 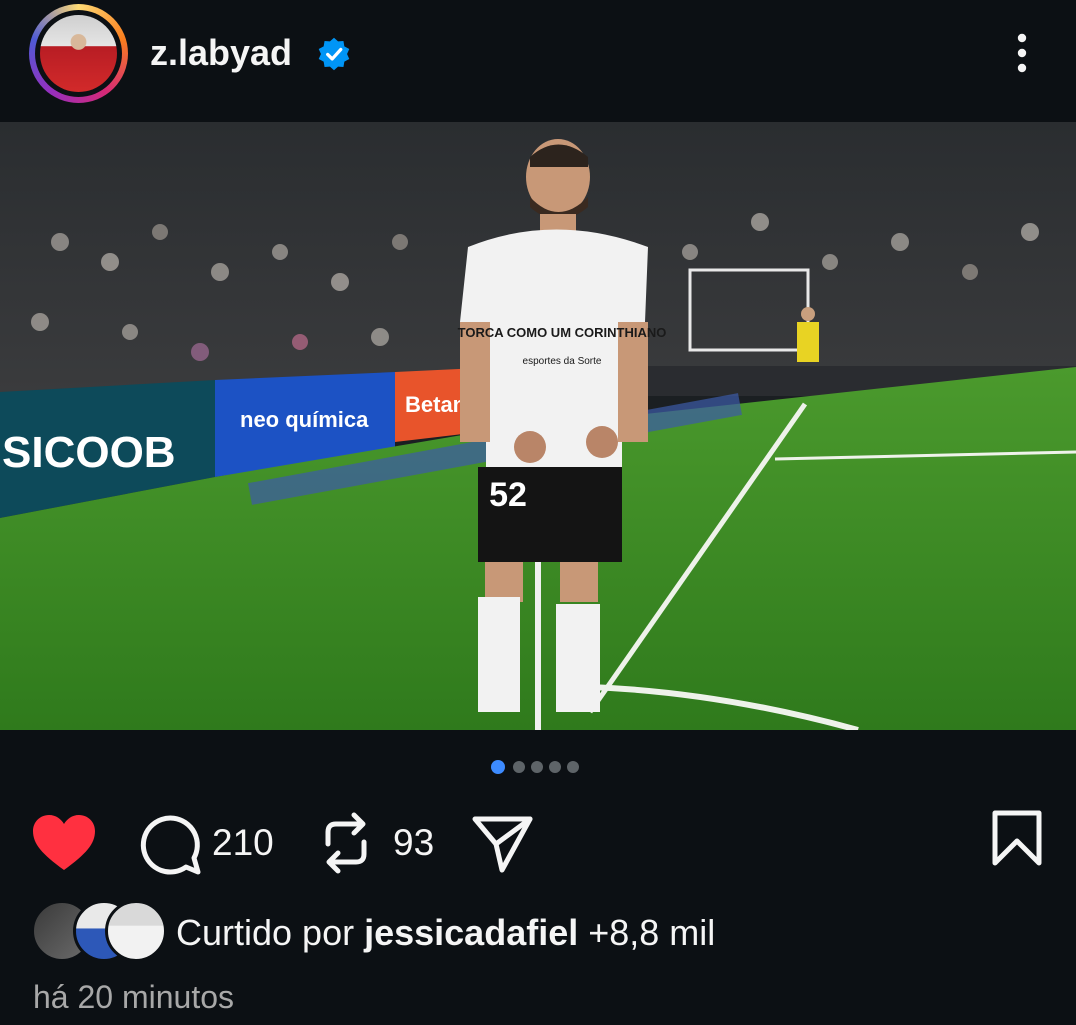 What do you see at coordinates (471, 932) in the screenshot?
I see `liked-by-user: jessicadafiel` at bounding box center [471, 932].